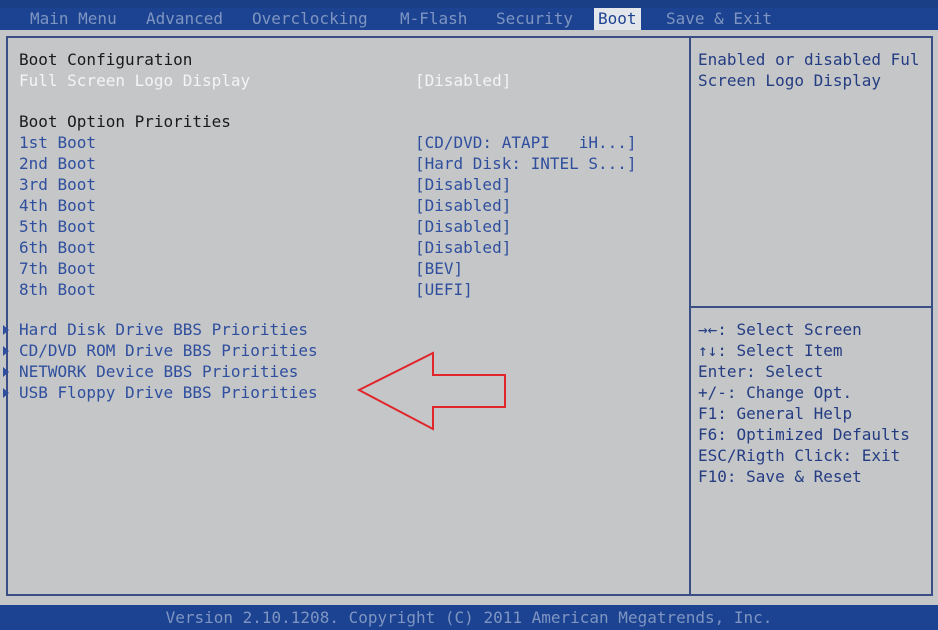 The width and height of the screenshot is (938, 630). Describe the element at coordinates (804, 434) in the screenshot. I see `key-hint-optimized-defaults: F6: Optimized Defaults` at that location.